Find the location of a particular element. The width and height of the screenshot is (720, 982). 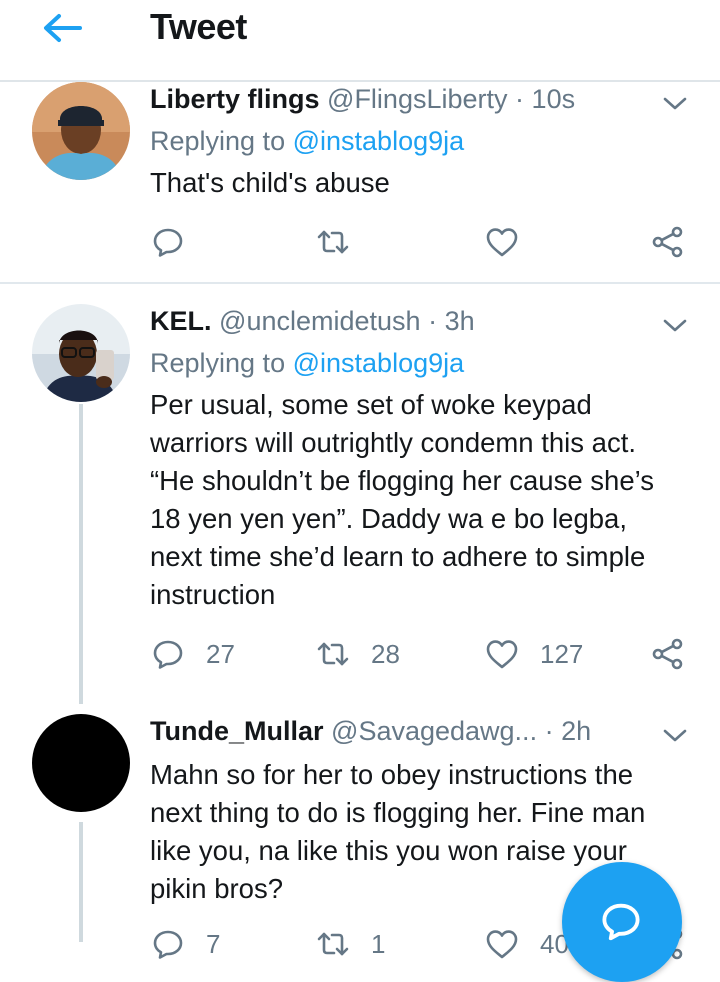

like-button is located at coordinates (502, 242).